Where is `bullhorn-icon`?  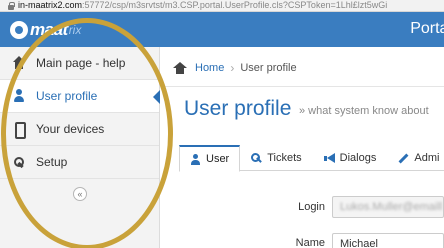
bullhorn-icon is located at coordinates (329, 158).